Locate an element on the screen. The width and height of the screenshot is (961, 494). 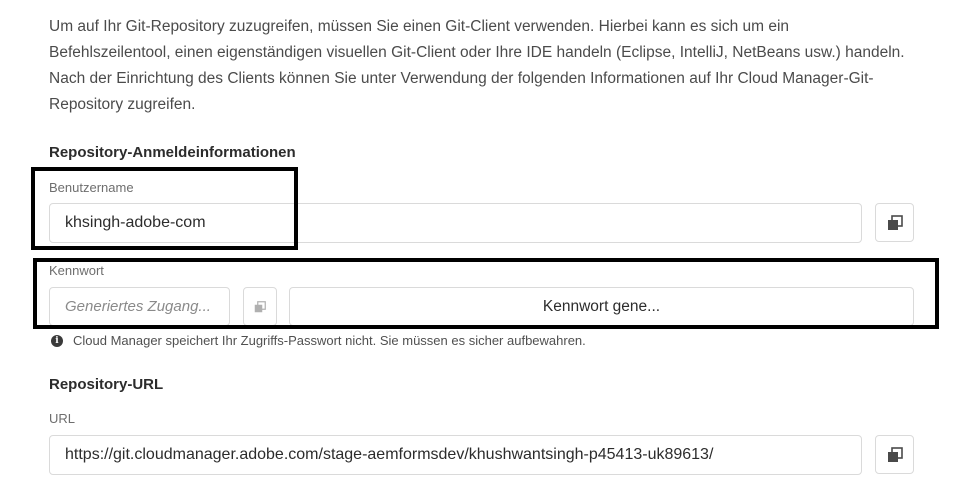
intro-line: Repository zugreifen. is located at coordinates (122, 104).